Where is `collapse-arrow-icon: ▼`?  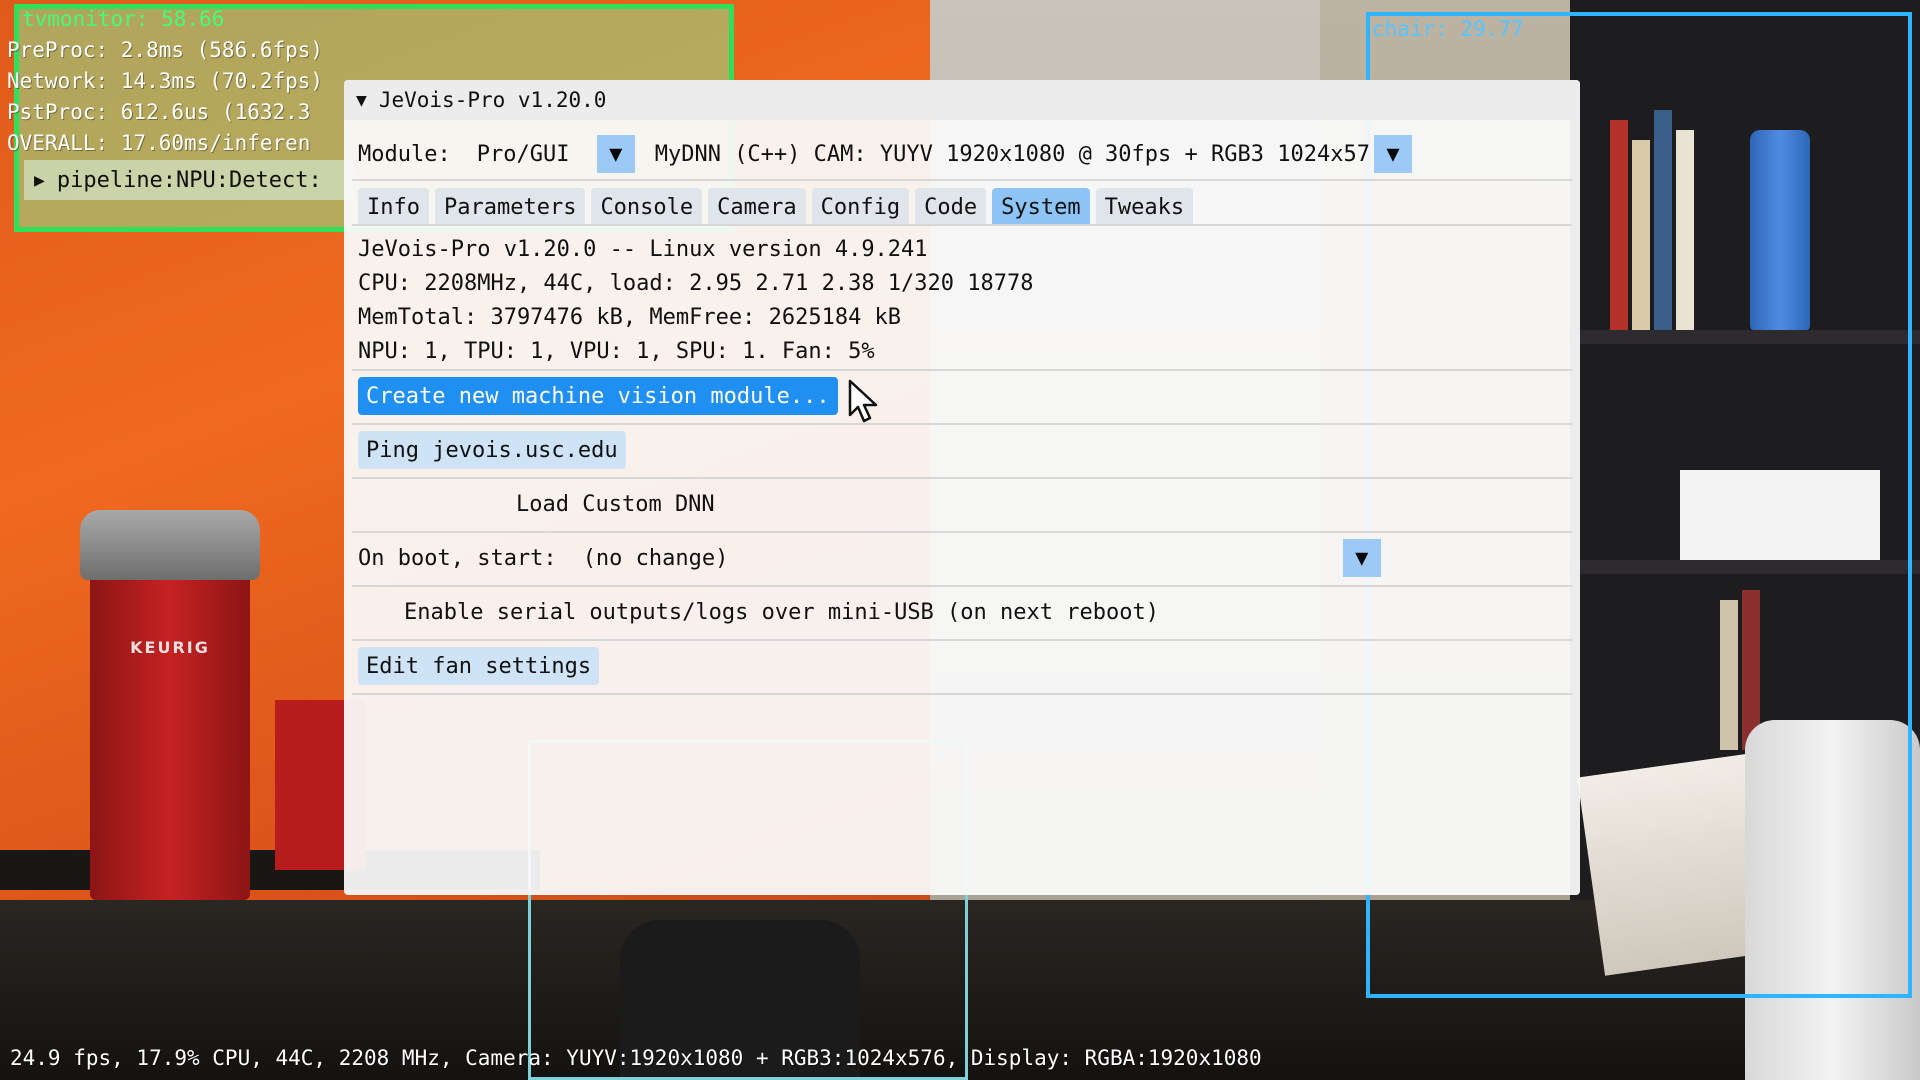 collapse-arrow-icon: ▼ is located at coordinates (361, 100).